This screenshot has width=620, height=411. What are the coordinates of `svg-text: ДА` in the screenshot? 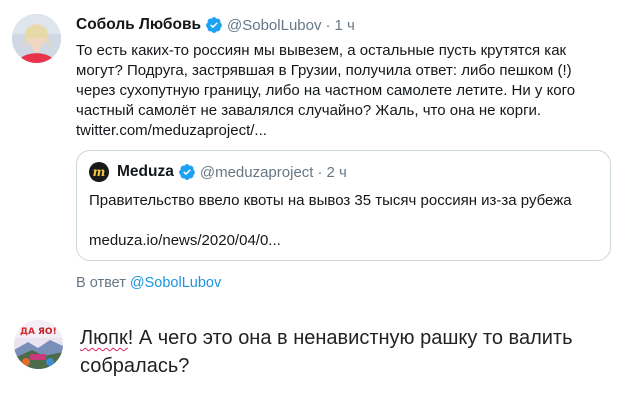 It's located at (27, 332).